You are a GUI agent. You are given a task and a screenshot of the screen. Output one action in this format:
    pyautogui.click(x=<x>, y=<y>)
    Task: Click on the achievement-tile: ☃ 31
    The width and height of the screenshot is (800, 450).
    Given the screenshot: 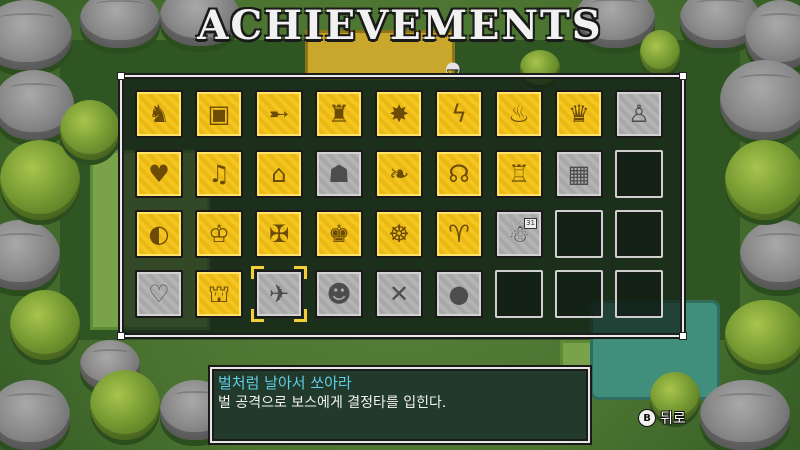 What is the action you would take?
    pyautogui.click(x=519, y=234)
    